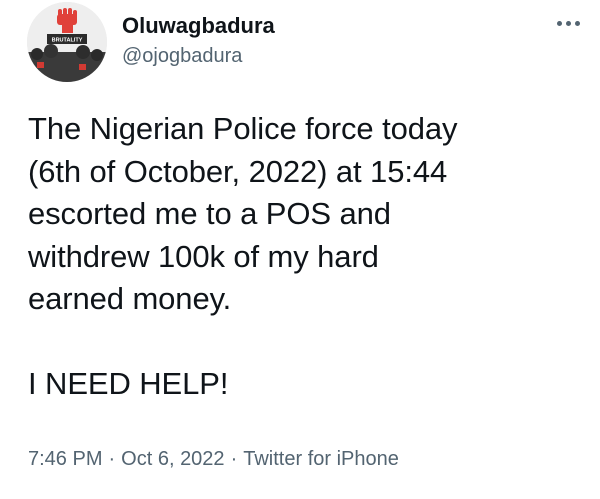 This screenshot has width=600, height=499. I want to click on tweet-metadata: 7:46 PM · Oct 6, 2022 · Twitter for iPhone, so click(213, 459).